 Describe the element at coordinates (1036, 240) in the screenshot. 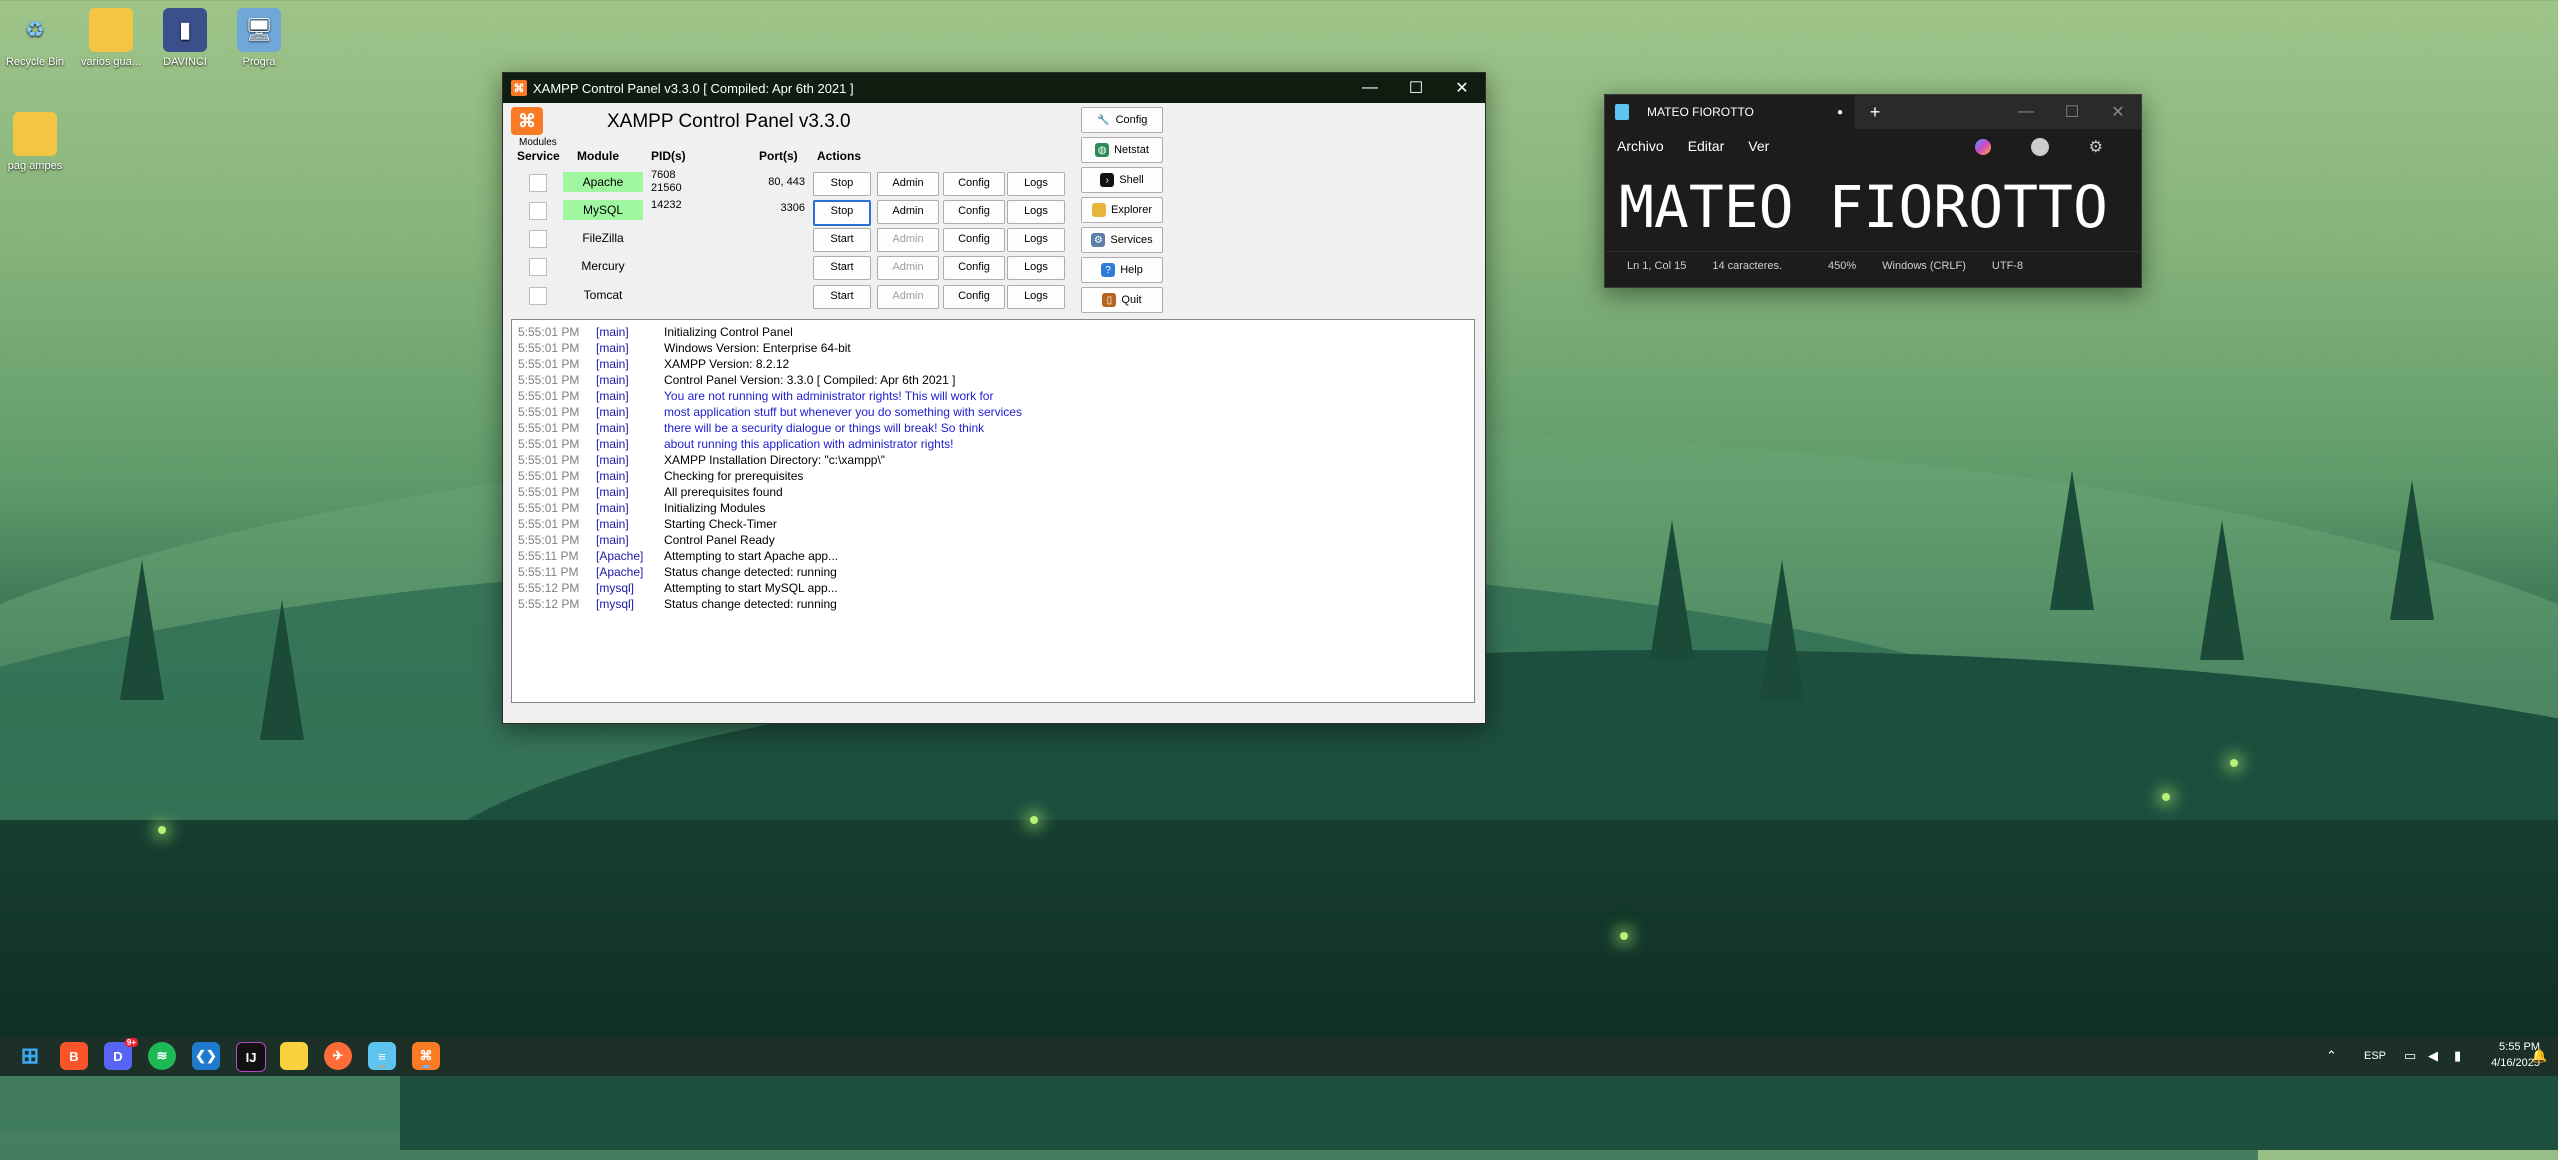

I see `filezilla-logs-button: Logs` at that location.